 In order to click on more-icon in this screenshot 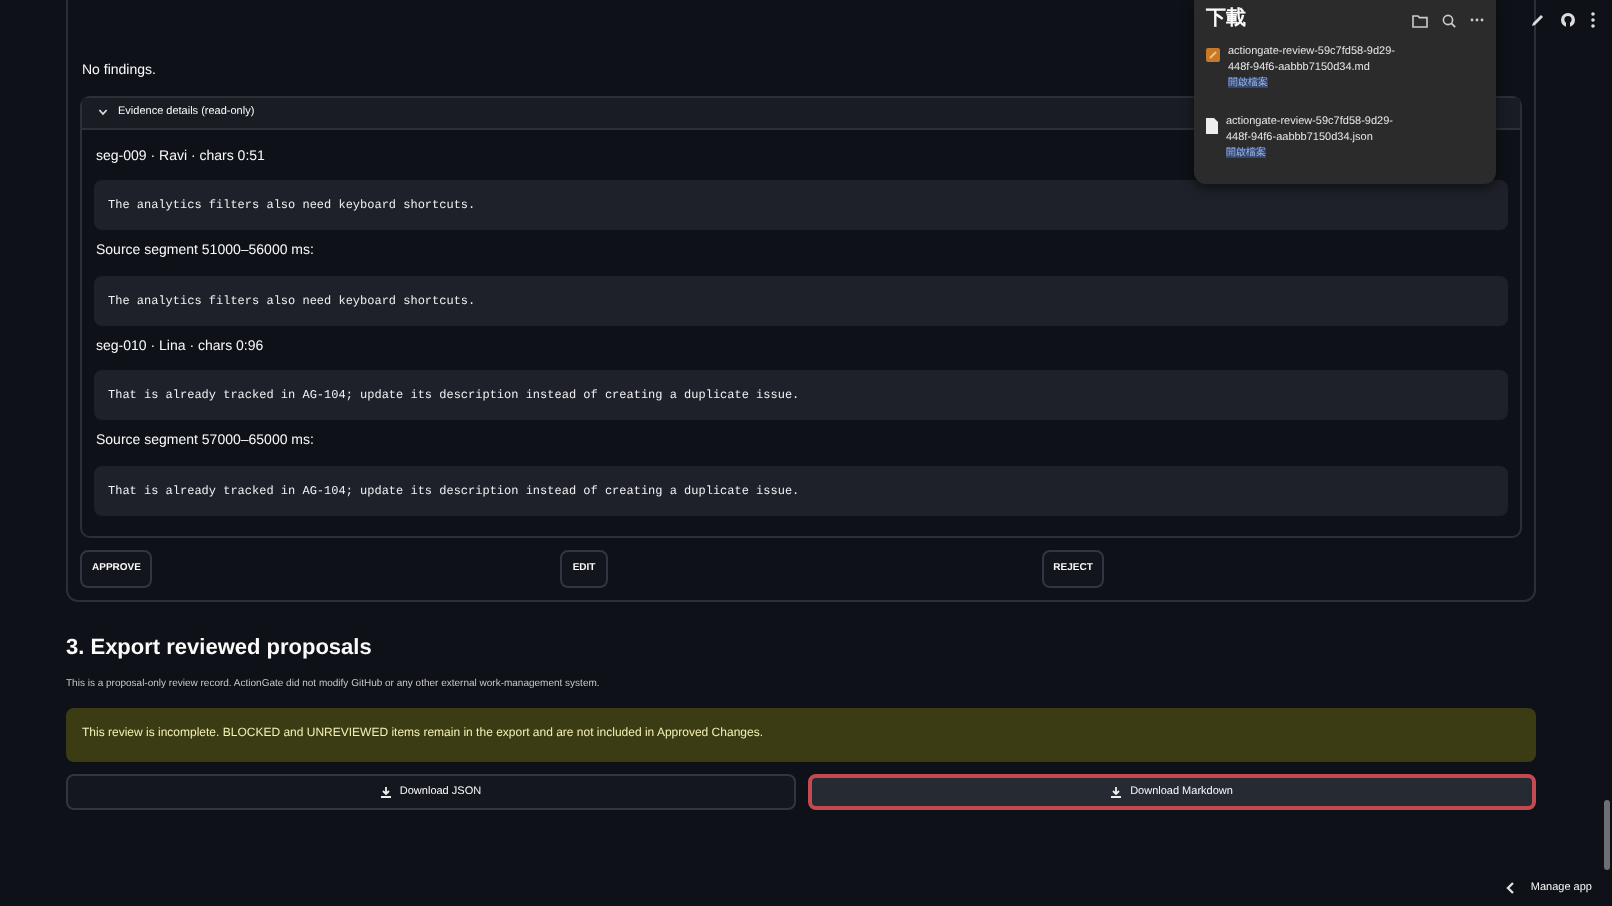, I will do `click(1593, 20)`.